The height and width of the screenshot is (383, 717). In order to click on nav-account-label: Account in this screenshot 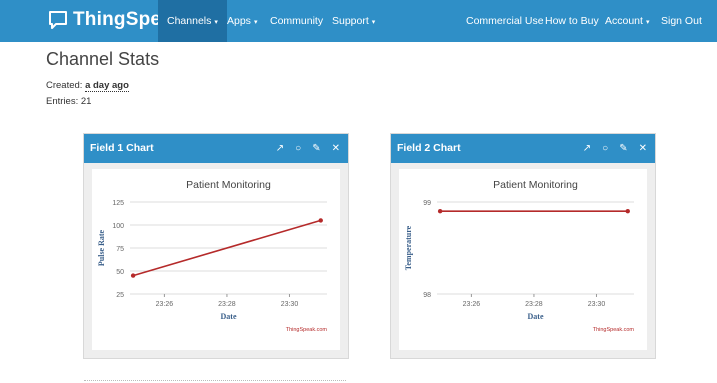, I will do `click(624, 21)`.